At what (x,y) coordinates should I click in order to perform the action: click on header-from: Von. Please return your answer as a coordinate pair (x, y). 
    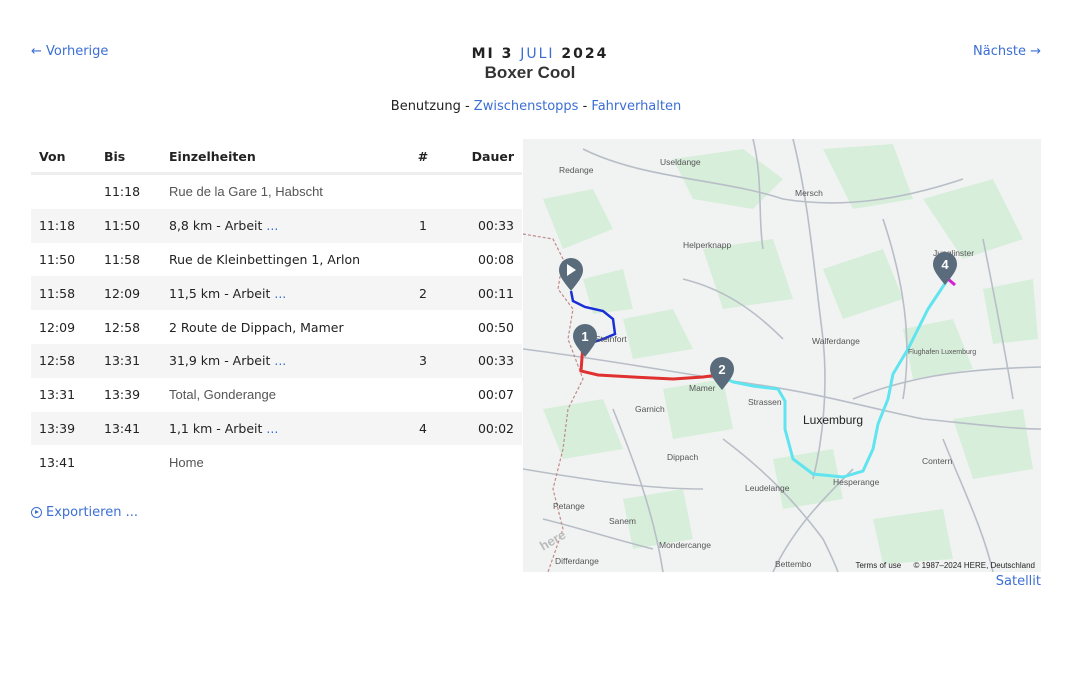
    Looking at the image, I should click on (63, 157).